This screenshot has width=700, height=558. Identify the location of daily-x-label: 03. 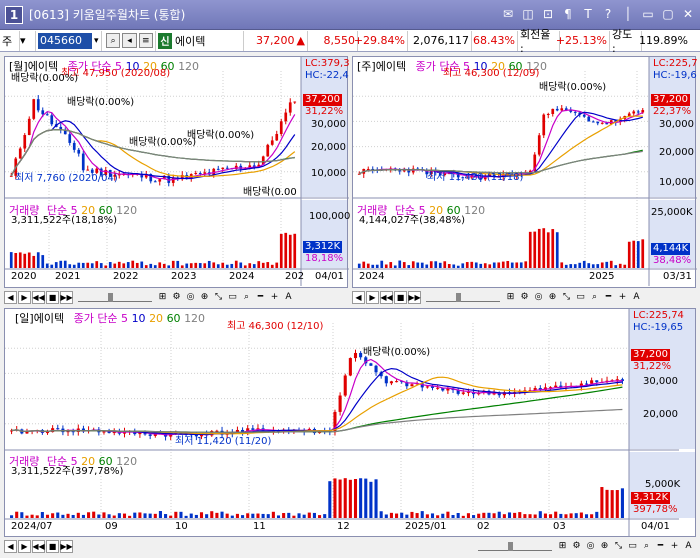
(559, 526).